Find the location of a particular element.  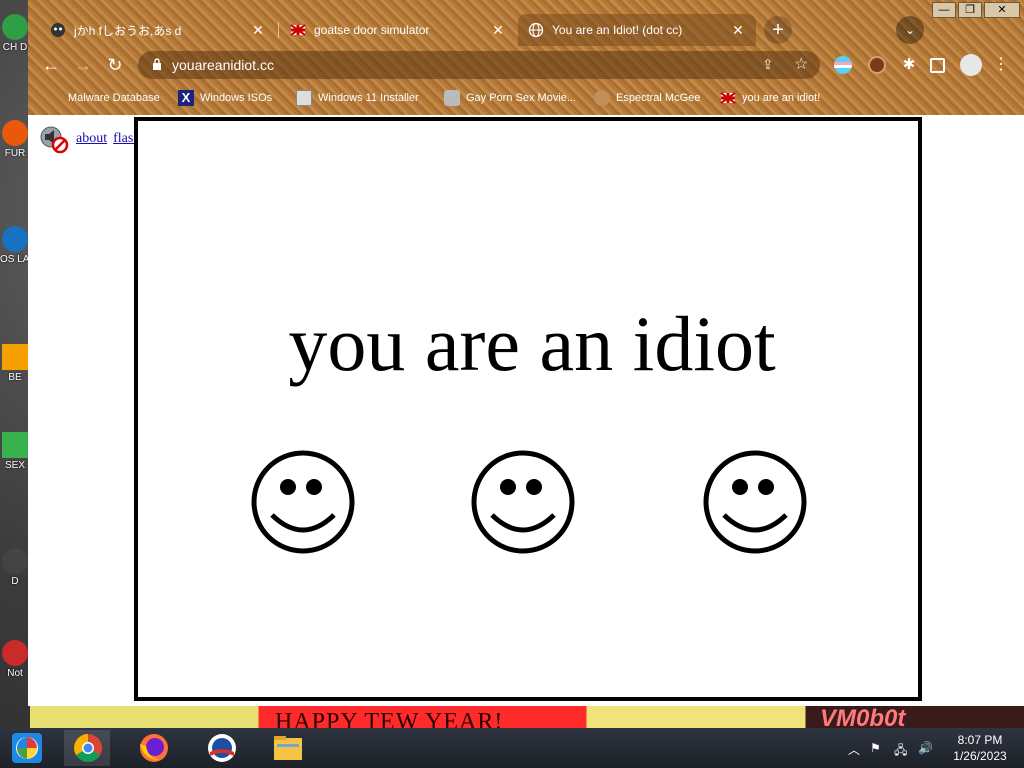

tab-3: You are an Idiot! (dot cc) ✕ is located at coordinates (637, 30).